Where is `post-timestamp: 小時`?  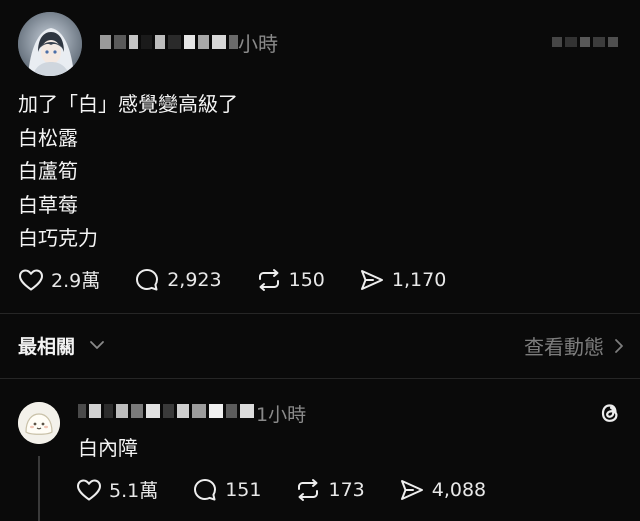 post-timestamp: 小時 is located at coordinates (258, 44).